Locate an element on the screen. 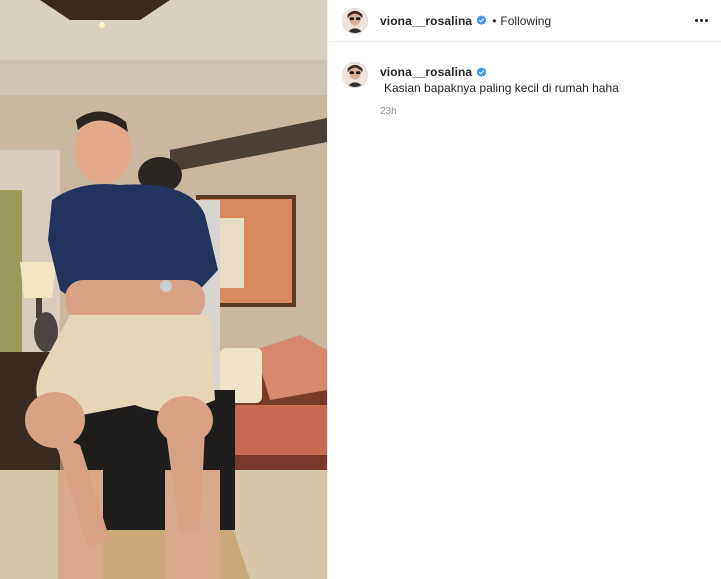 Image resolution: width=721 pixels, height=579 pixels. caption-author-avatar is located at coordinates (355, 75).